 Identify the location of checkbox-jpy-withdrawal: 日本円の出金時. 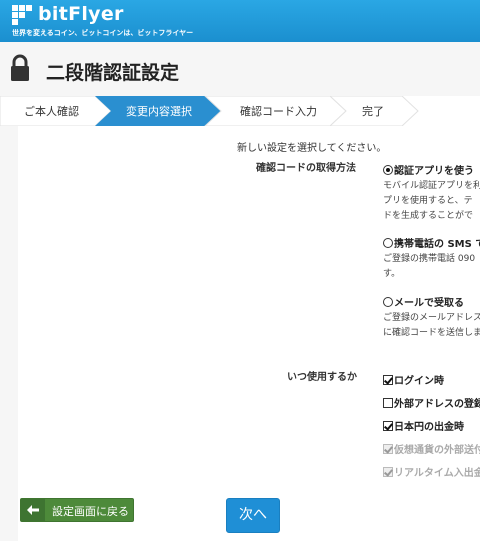
(423, 425).